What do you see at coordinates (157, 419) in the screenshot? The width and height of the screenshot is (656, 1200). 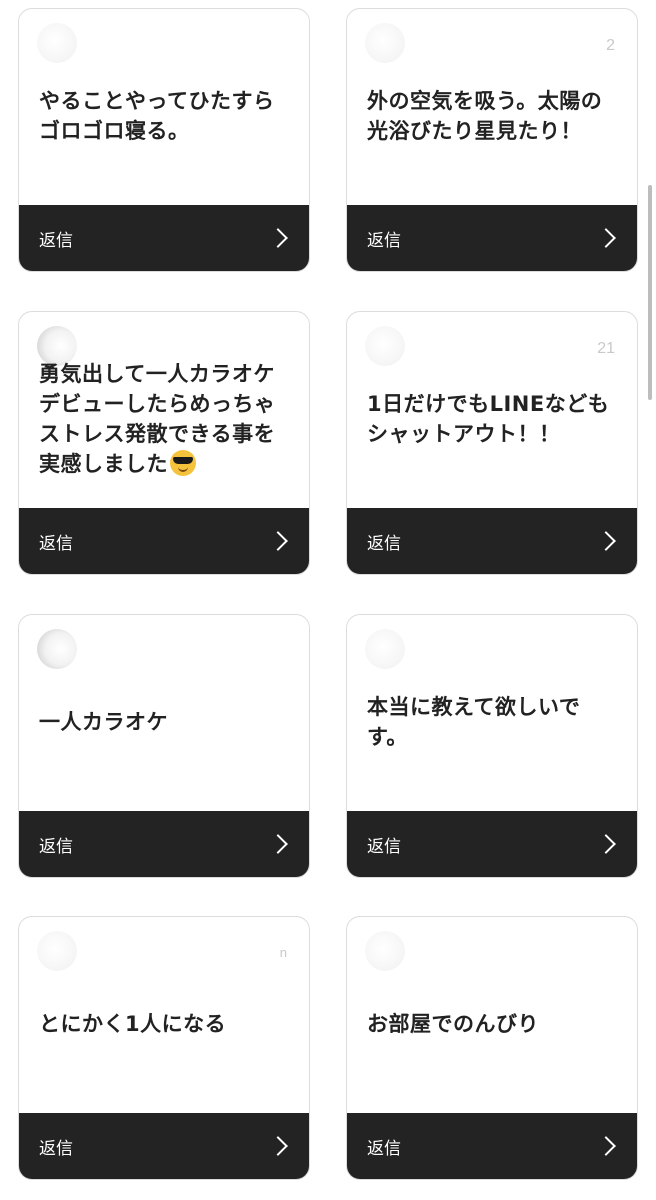 I see `answer-text-body: 勇気出して一人カラオケデビューしたらめっちゃストレス発散できる事を実感しました` at bounding box center [157, 419].